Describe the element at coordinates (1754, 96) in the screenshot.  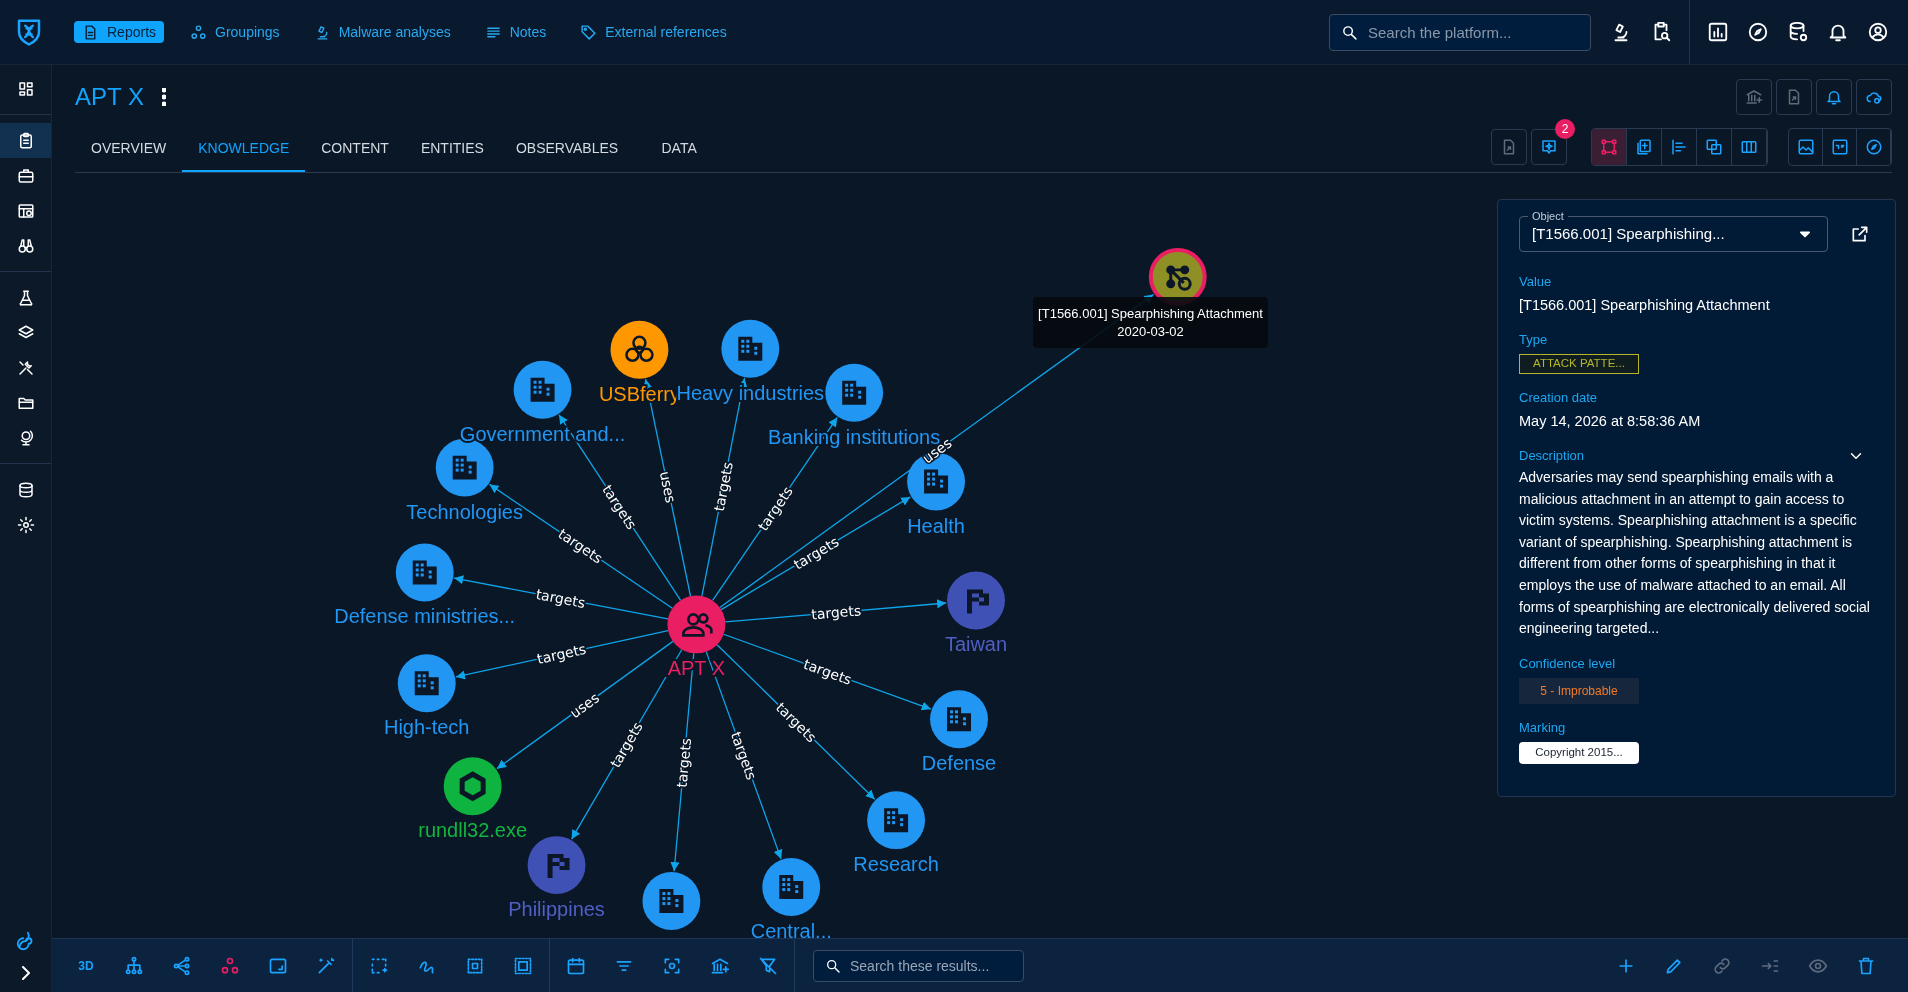
I see `bank-plus-icon` at that location.